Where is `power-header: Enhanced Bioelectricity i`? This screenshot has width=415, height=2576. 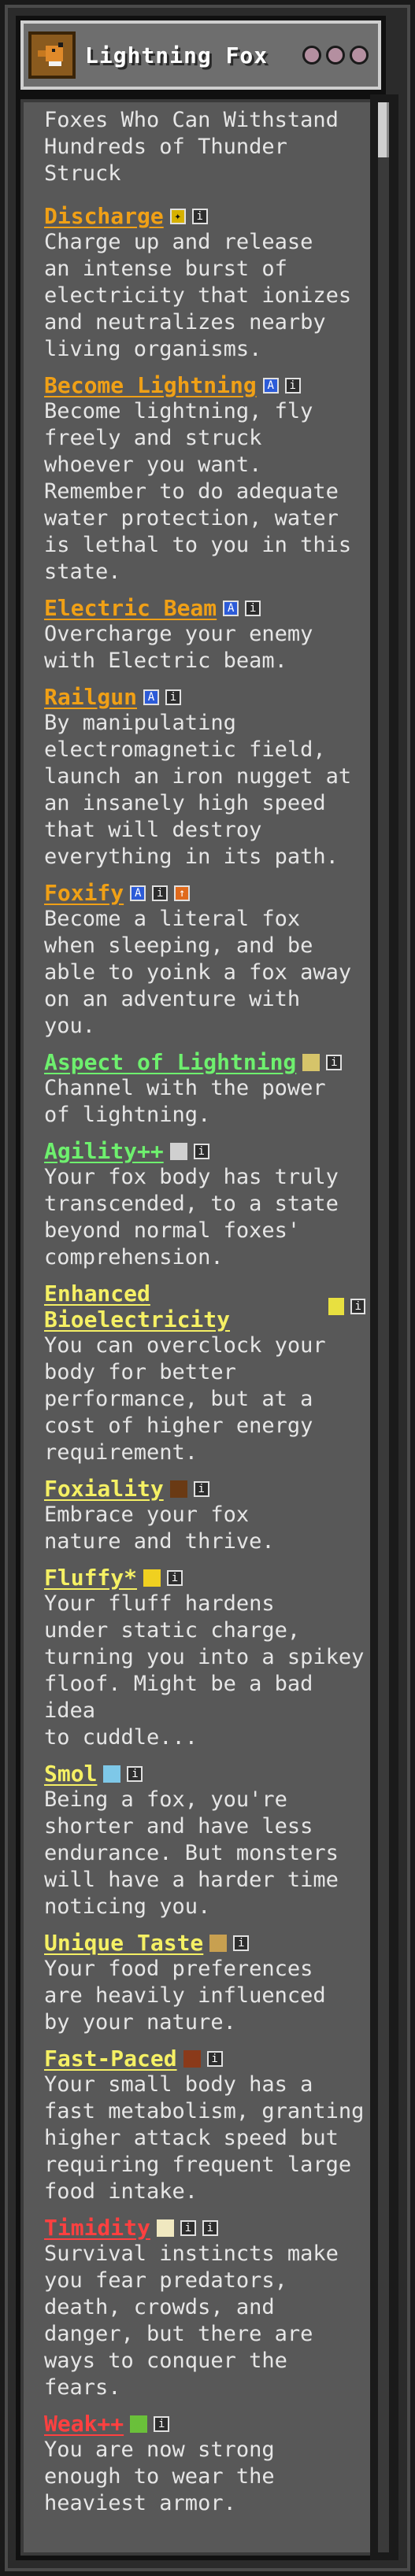 power-header: Enhanced Bioelectricity i is located at coordinates (204, 1306).